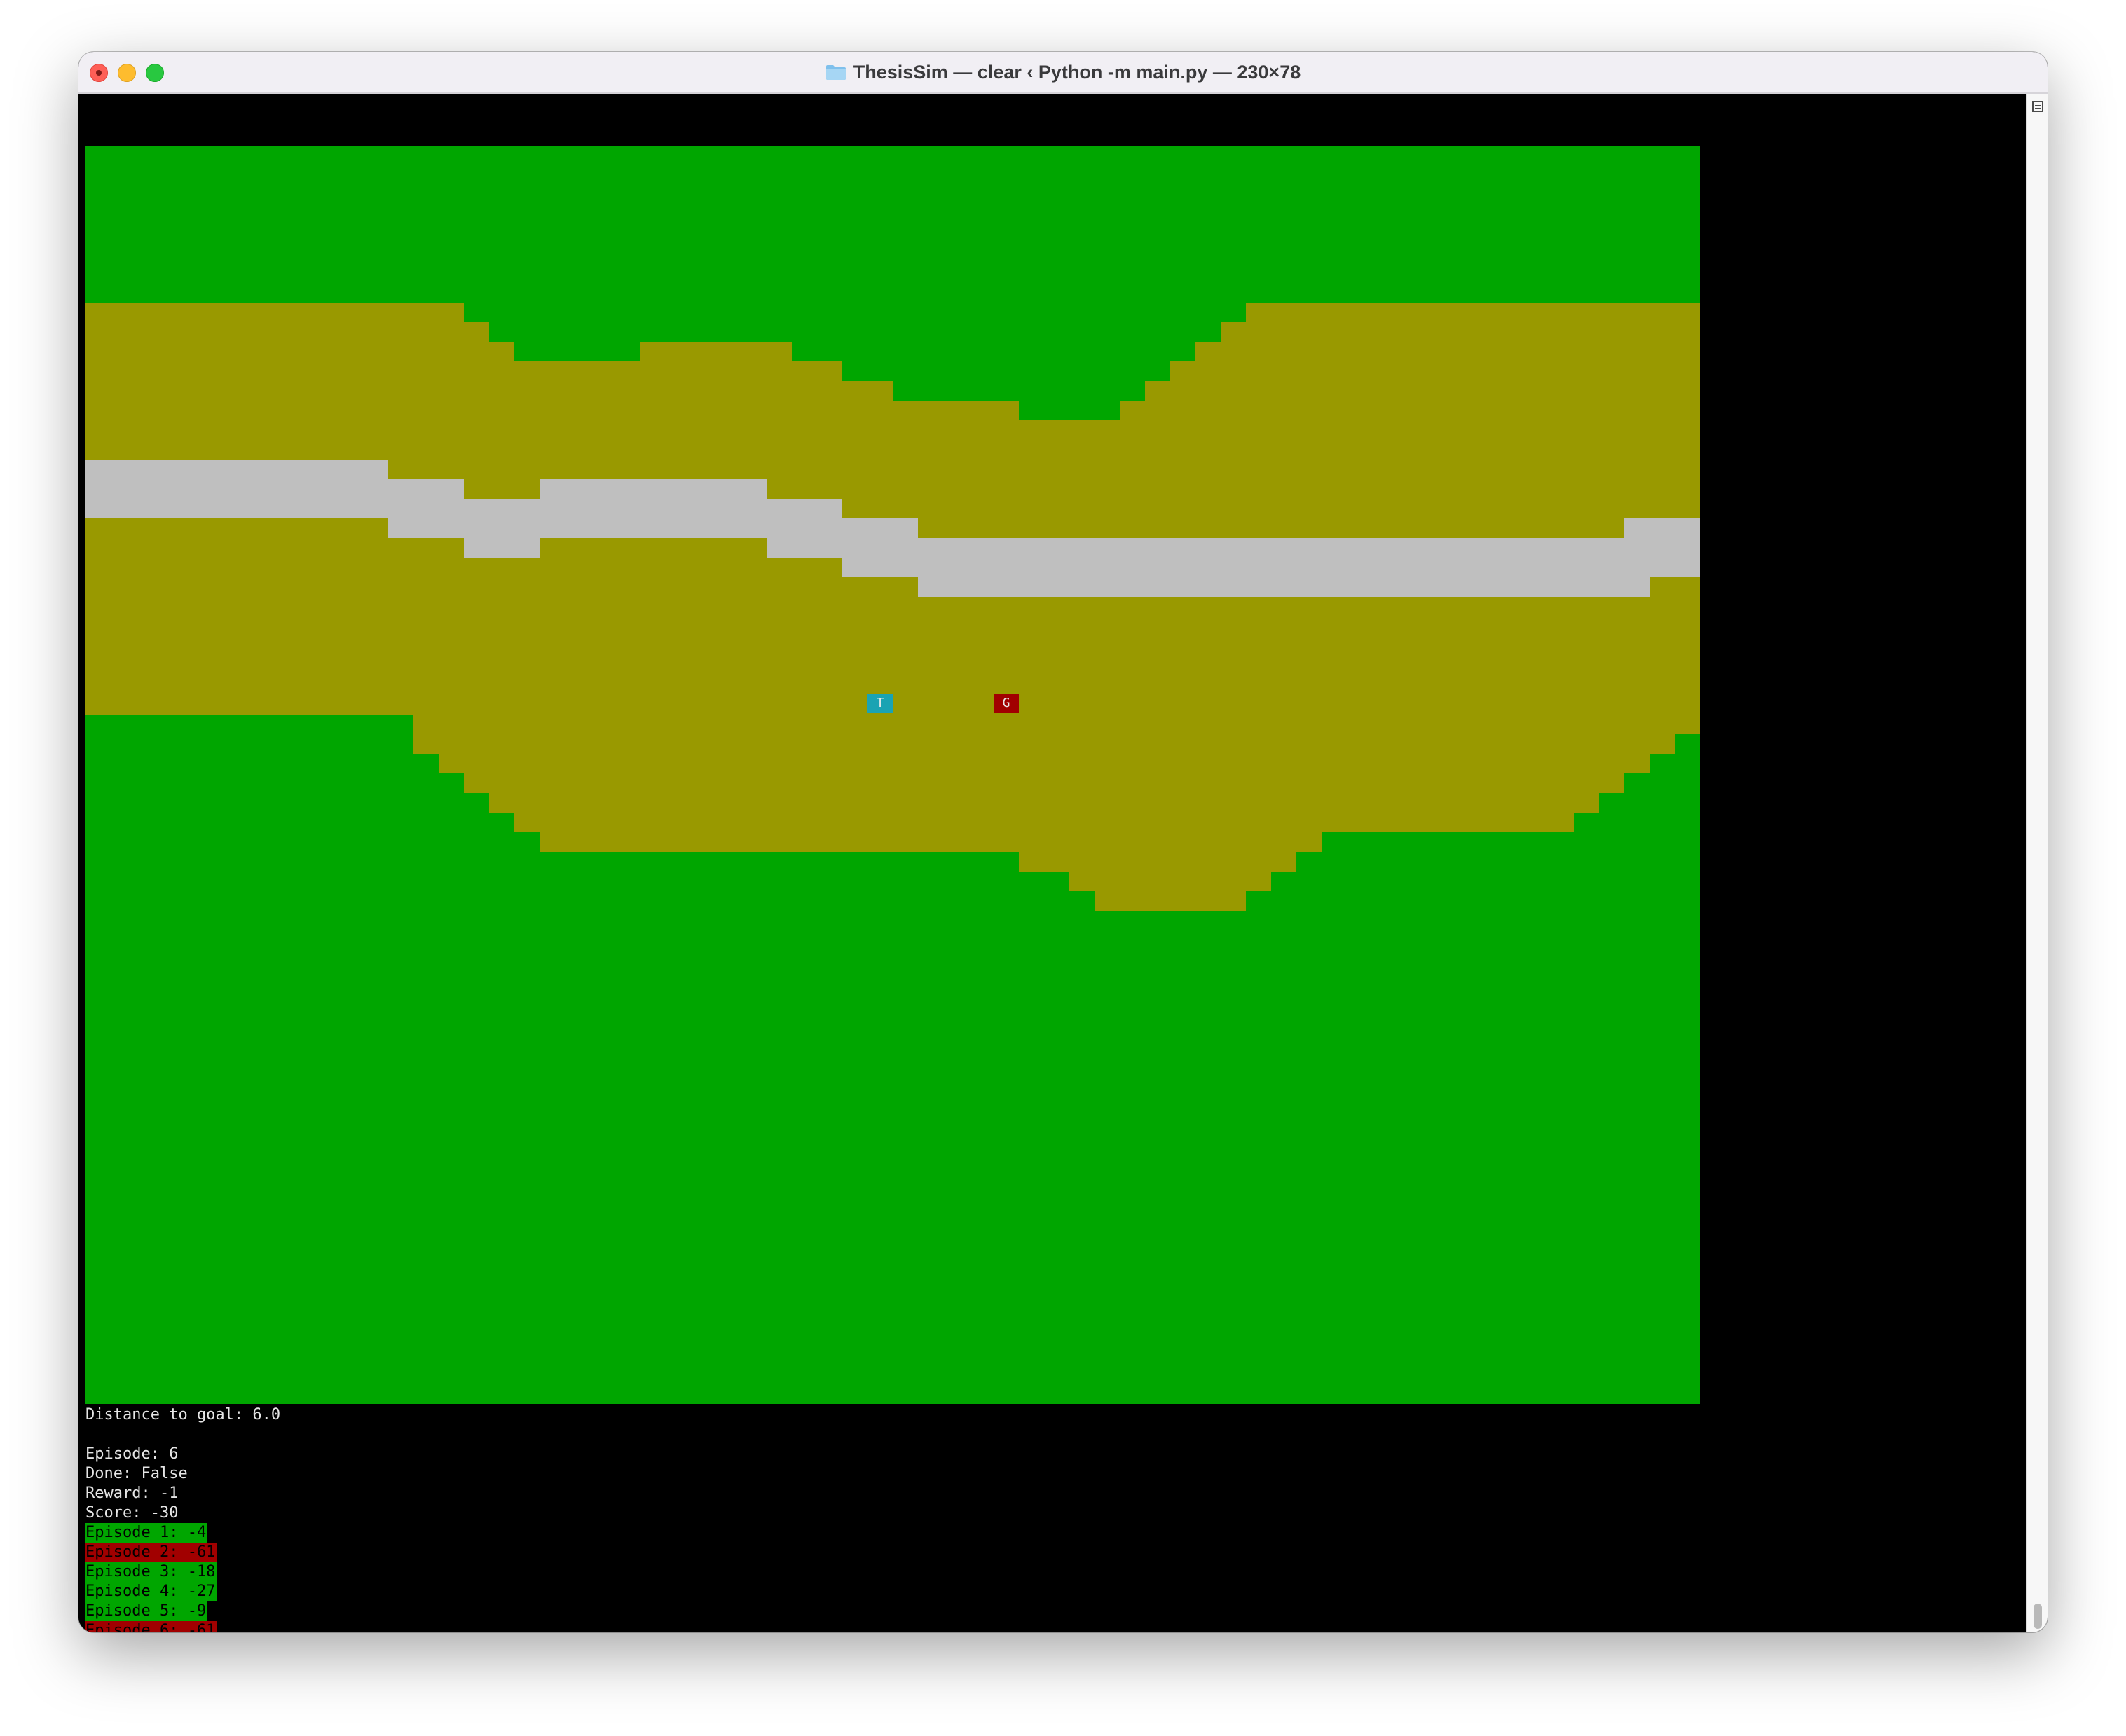 This screenshot has width=2126, height=1736. Describe the element at coordinates (151, 1626) in the screenshot. I see `episode-result-6: Episode 6: -61` at that location.